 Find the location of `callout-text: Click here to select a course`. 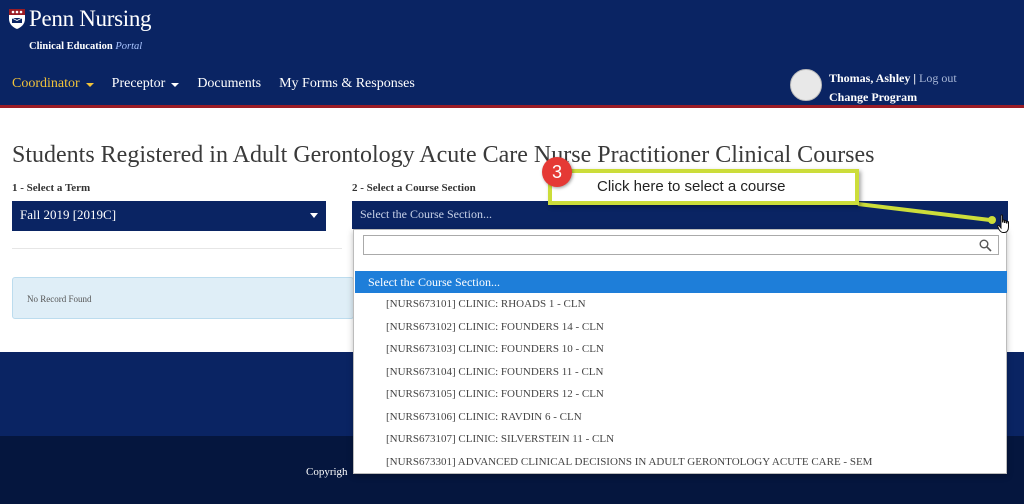

callout-text: Click here to select a course is located at coordinates (691, 186).